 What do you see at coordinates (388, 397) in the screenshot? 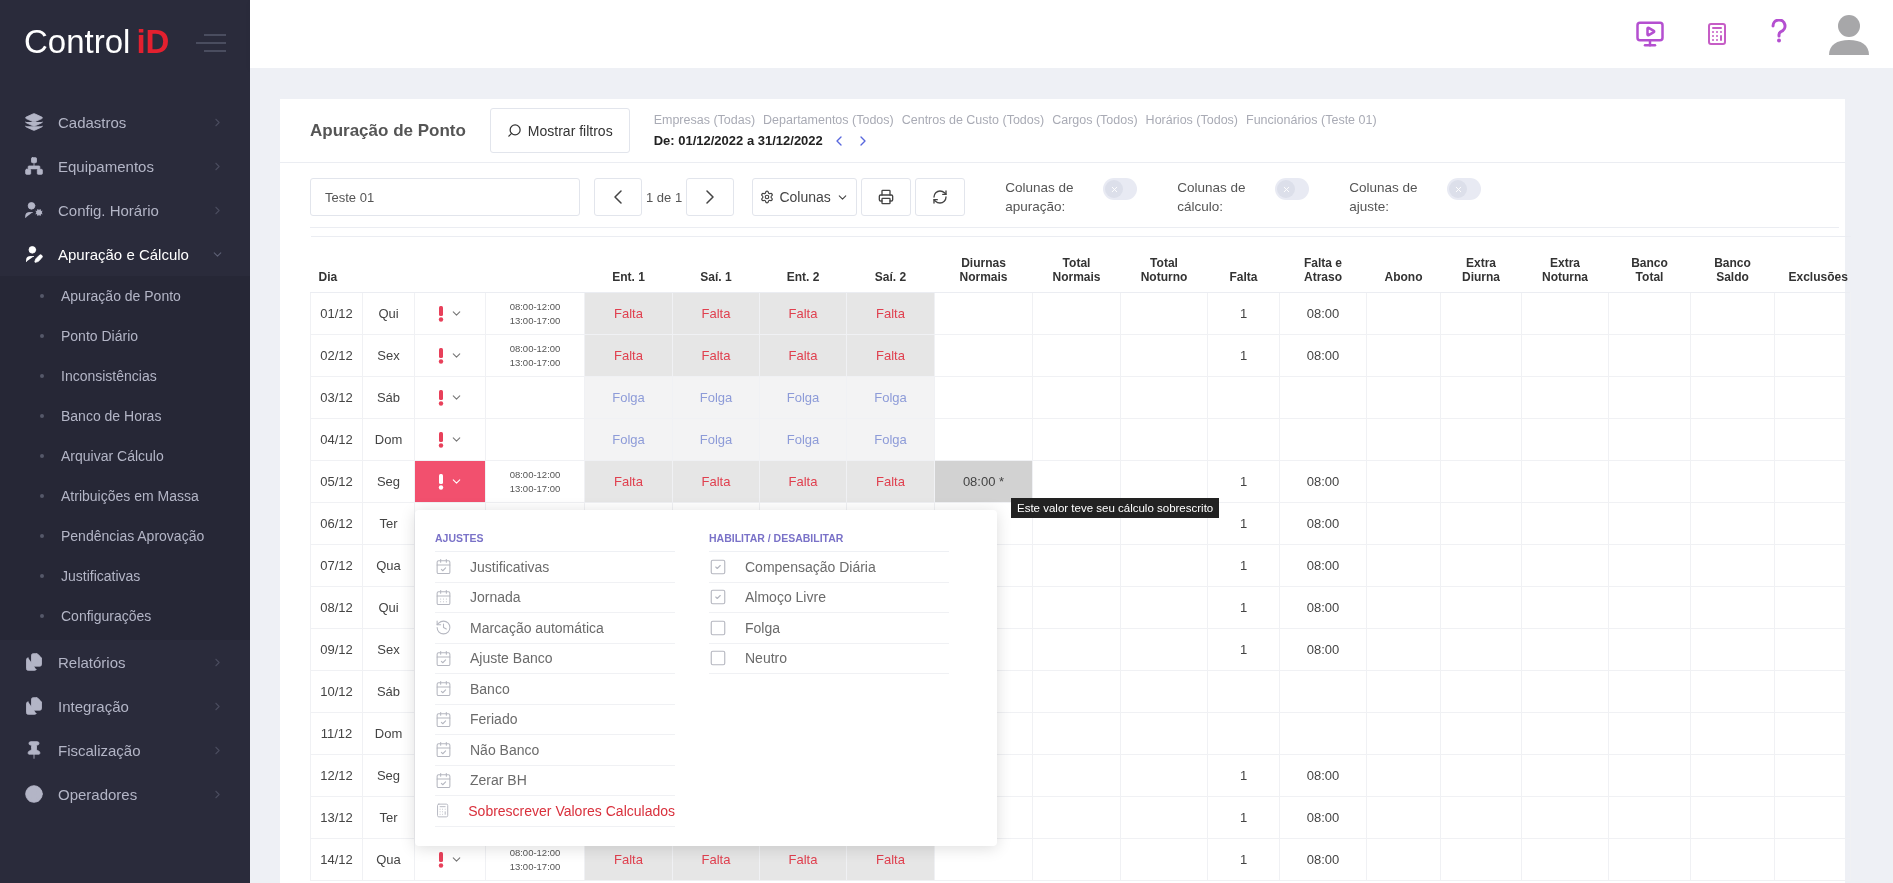
I see `weekday-text: Sáb` at bounding box center [388, 397].